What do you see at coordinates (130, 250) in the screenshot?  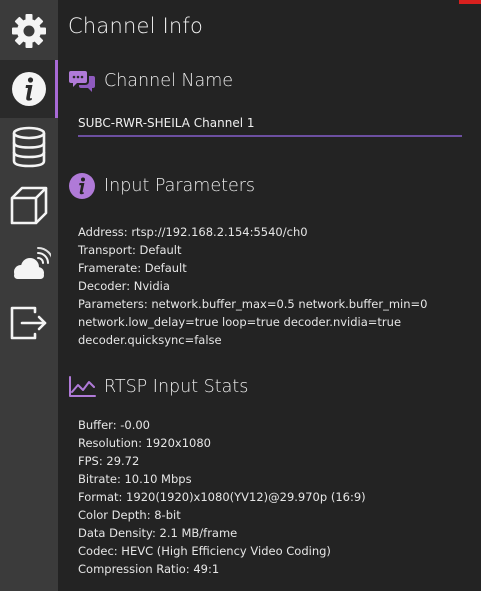 I see `param-transport: Transport: Default` at bounding box center [130, 250].